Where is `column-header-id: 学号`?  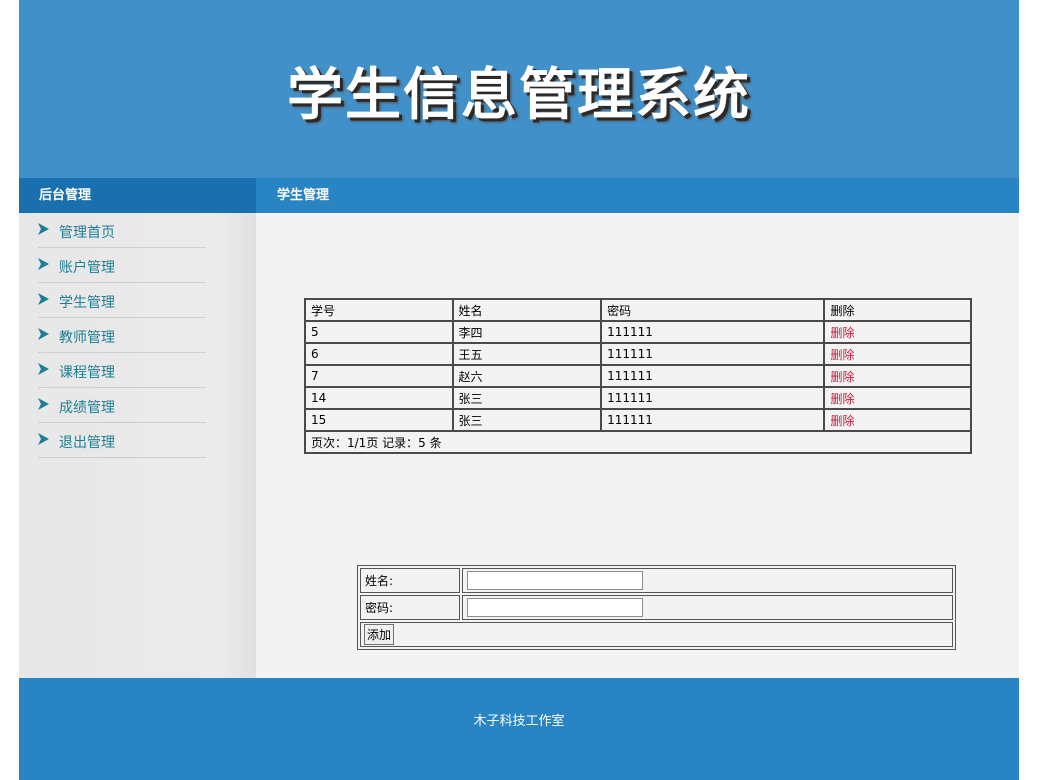
column-header-id: 学号 is located at coordinates (379, 310).